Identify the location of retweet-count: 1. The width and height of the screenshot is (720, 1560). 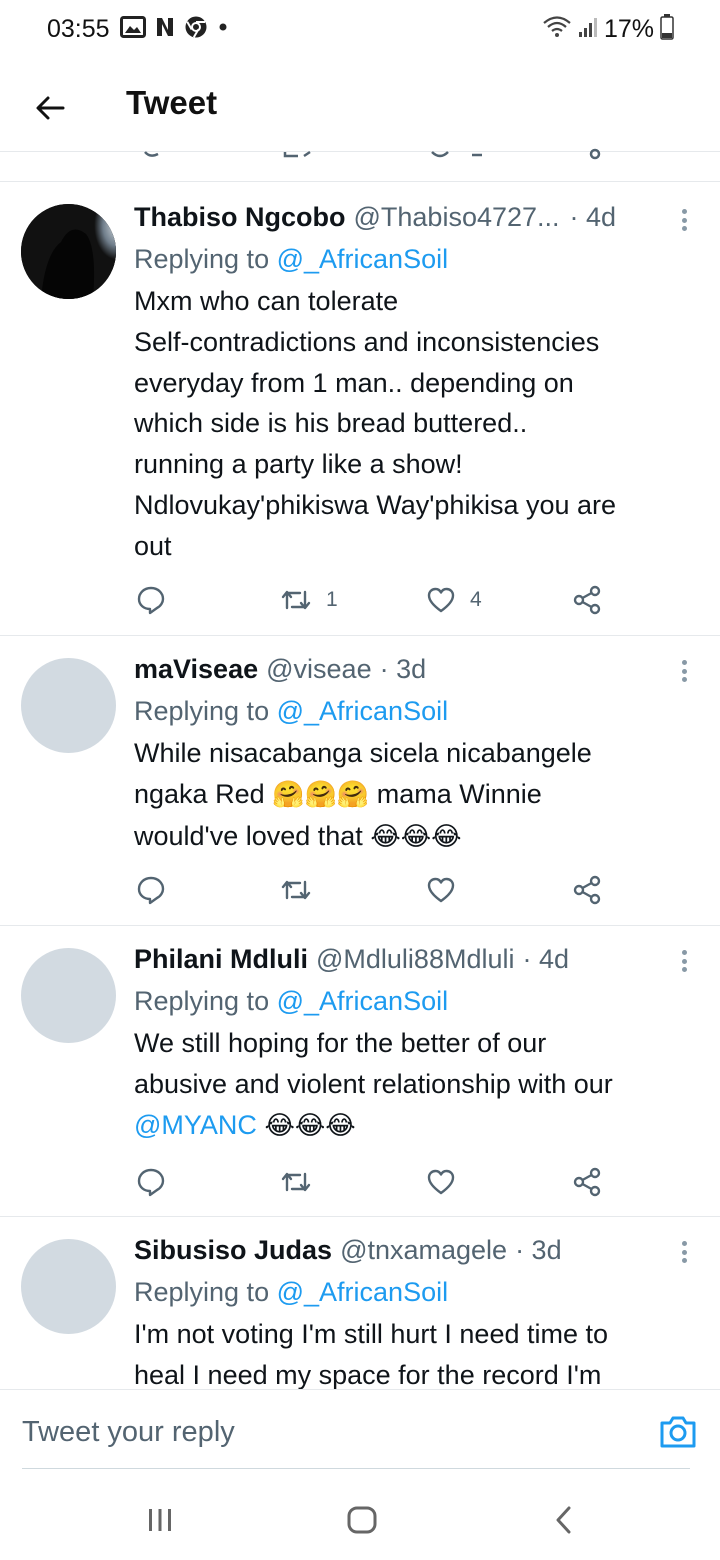
(332, 599).